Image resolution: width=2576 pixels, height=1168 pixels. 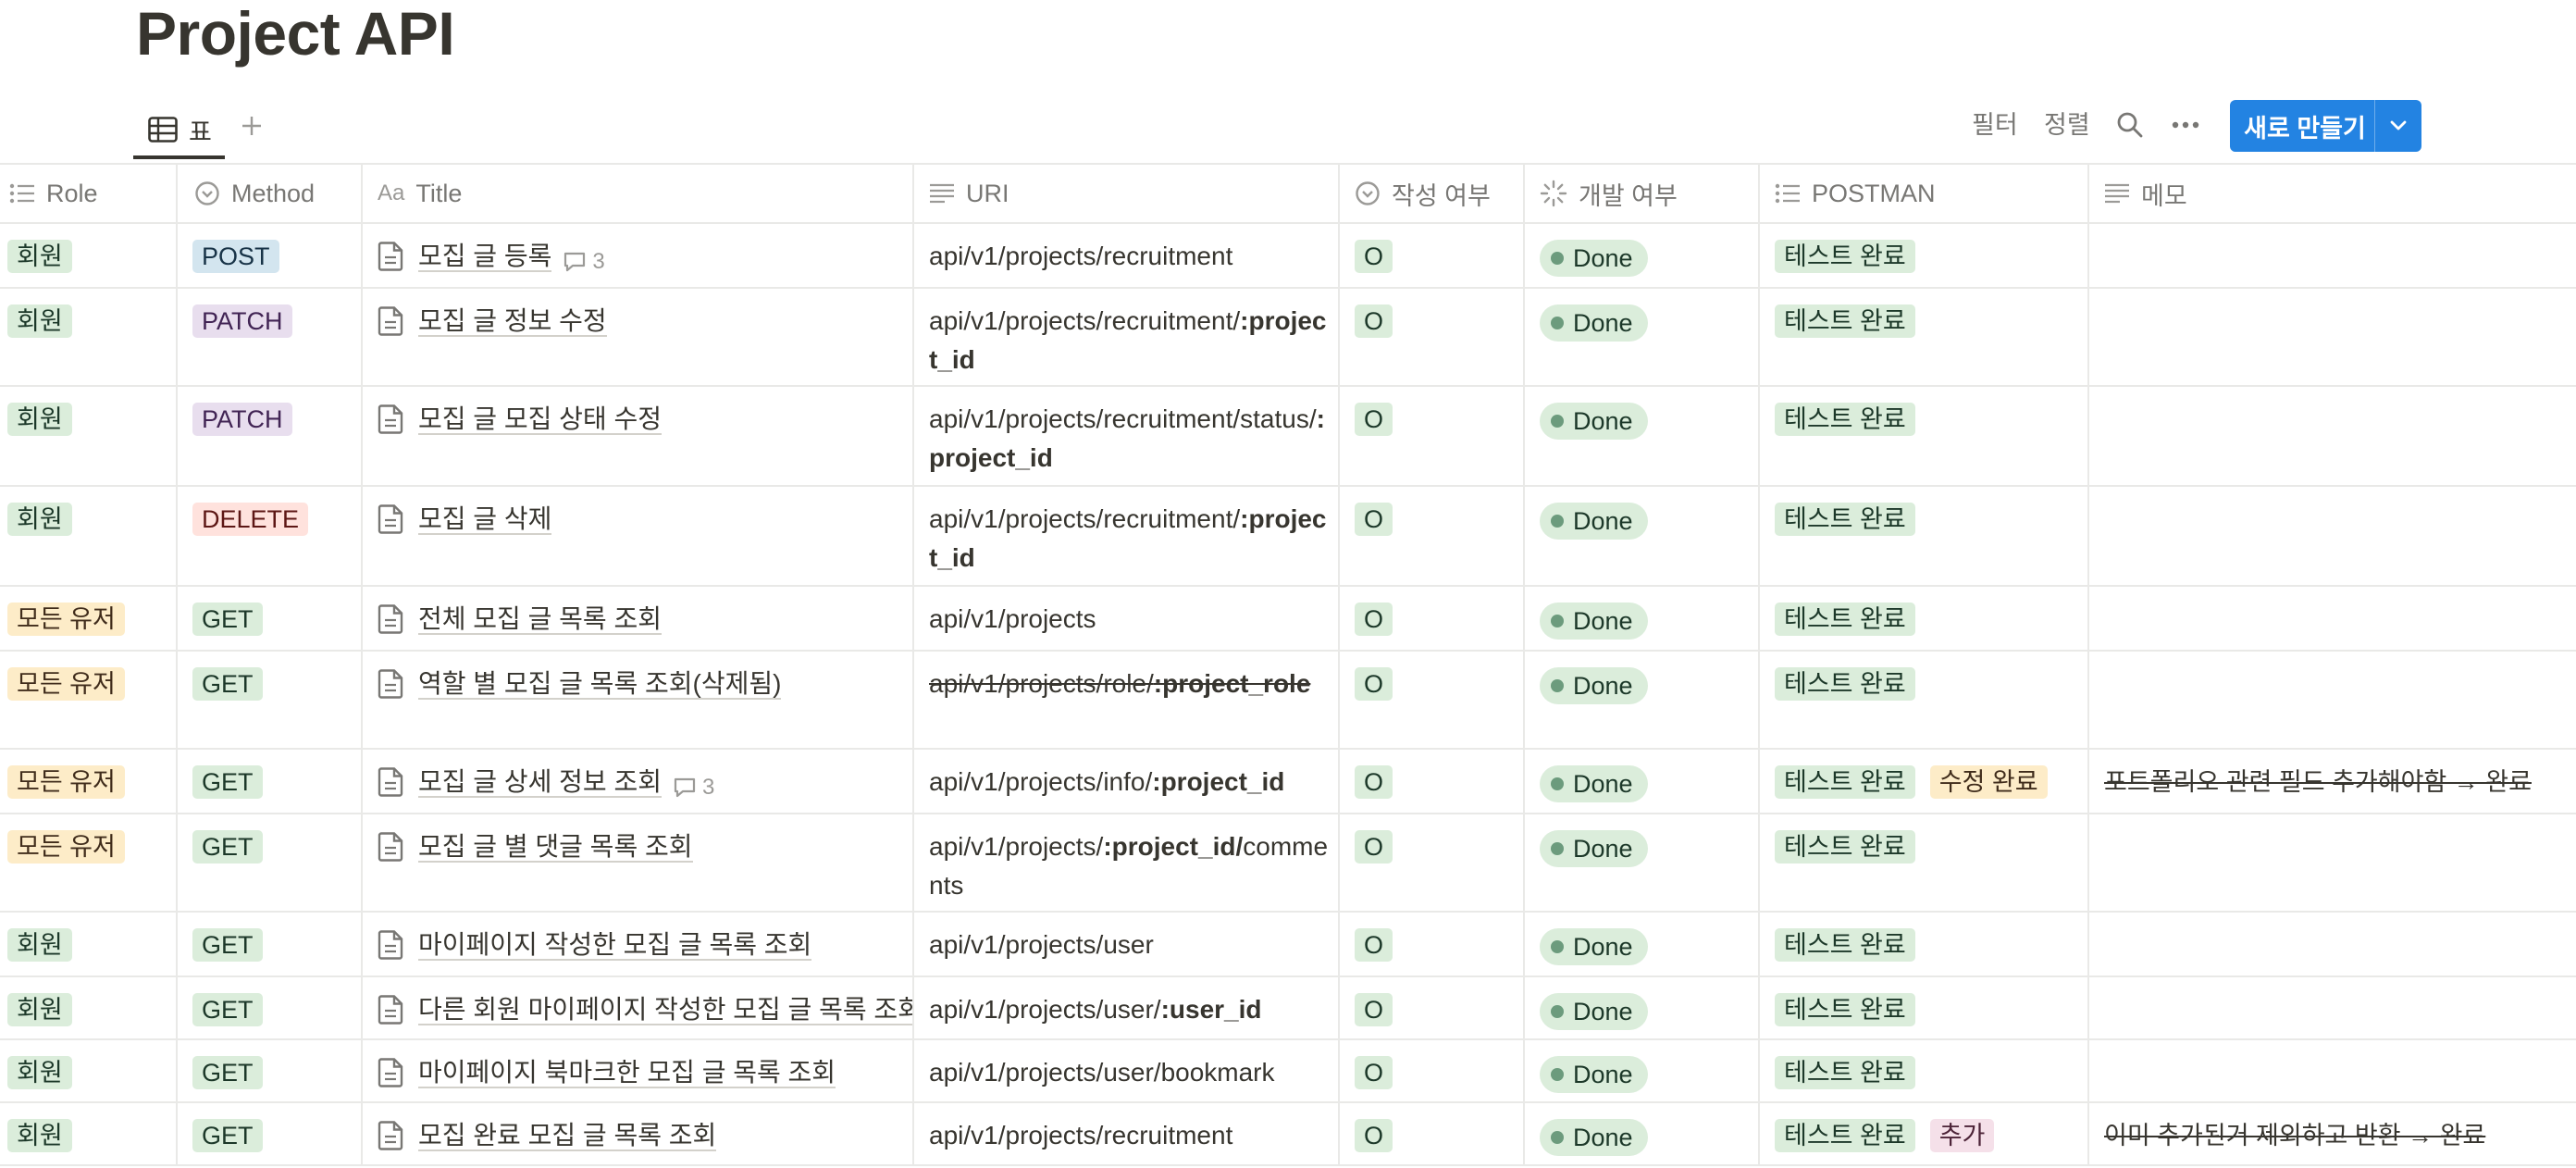 What do you see at coordinates (2397, 126) in the screenshot?
I see `new-button-dropdown` at bounding box center [2397, 126].